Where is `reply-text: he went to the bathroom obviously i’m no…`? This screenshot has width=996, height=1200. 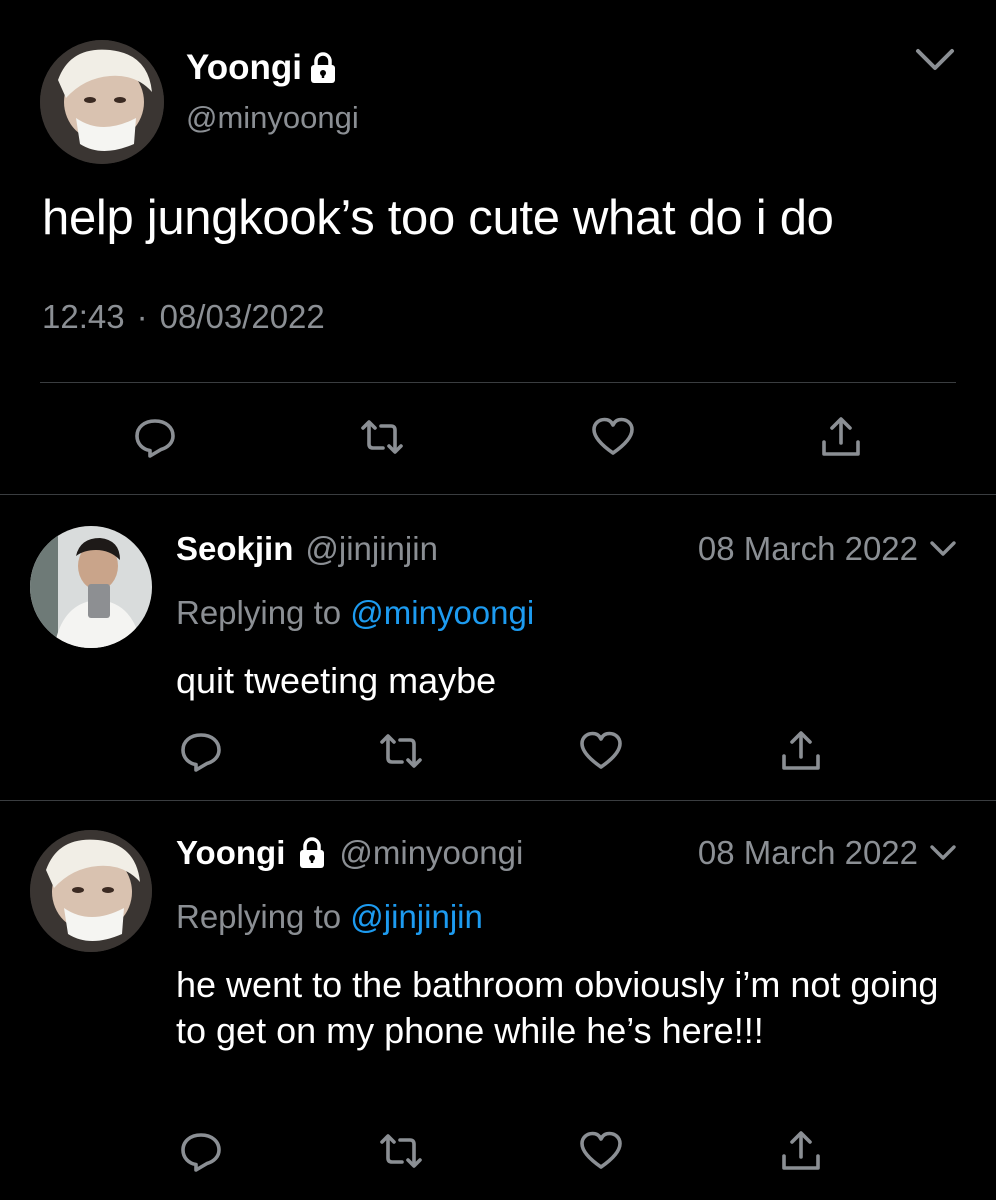
reply-text: he went to the bathroom obviously i’m no… is located at coordinates (557, 1007).